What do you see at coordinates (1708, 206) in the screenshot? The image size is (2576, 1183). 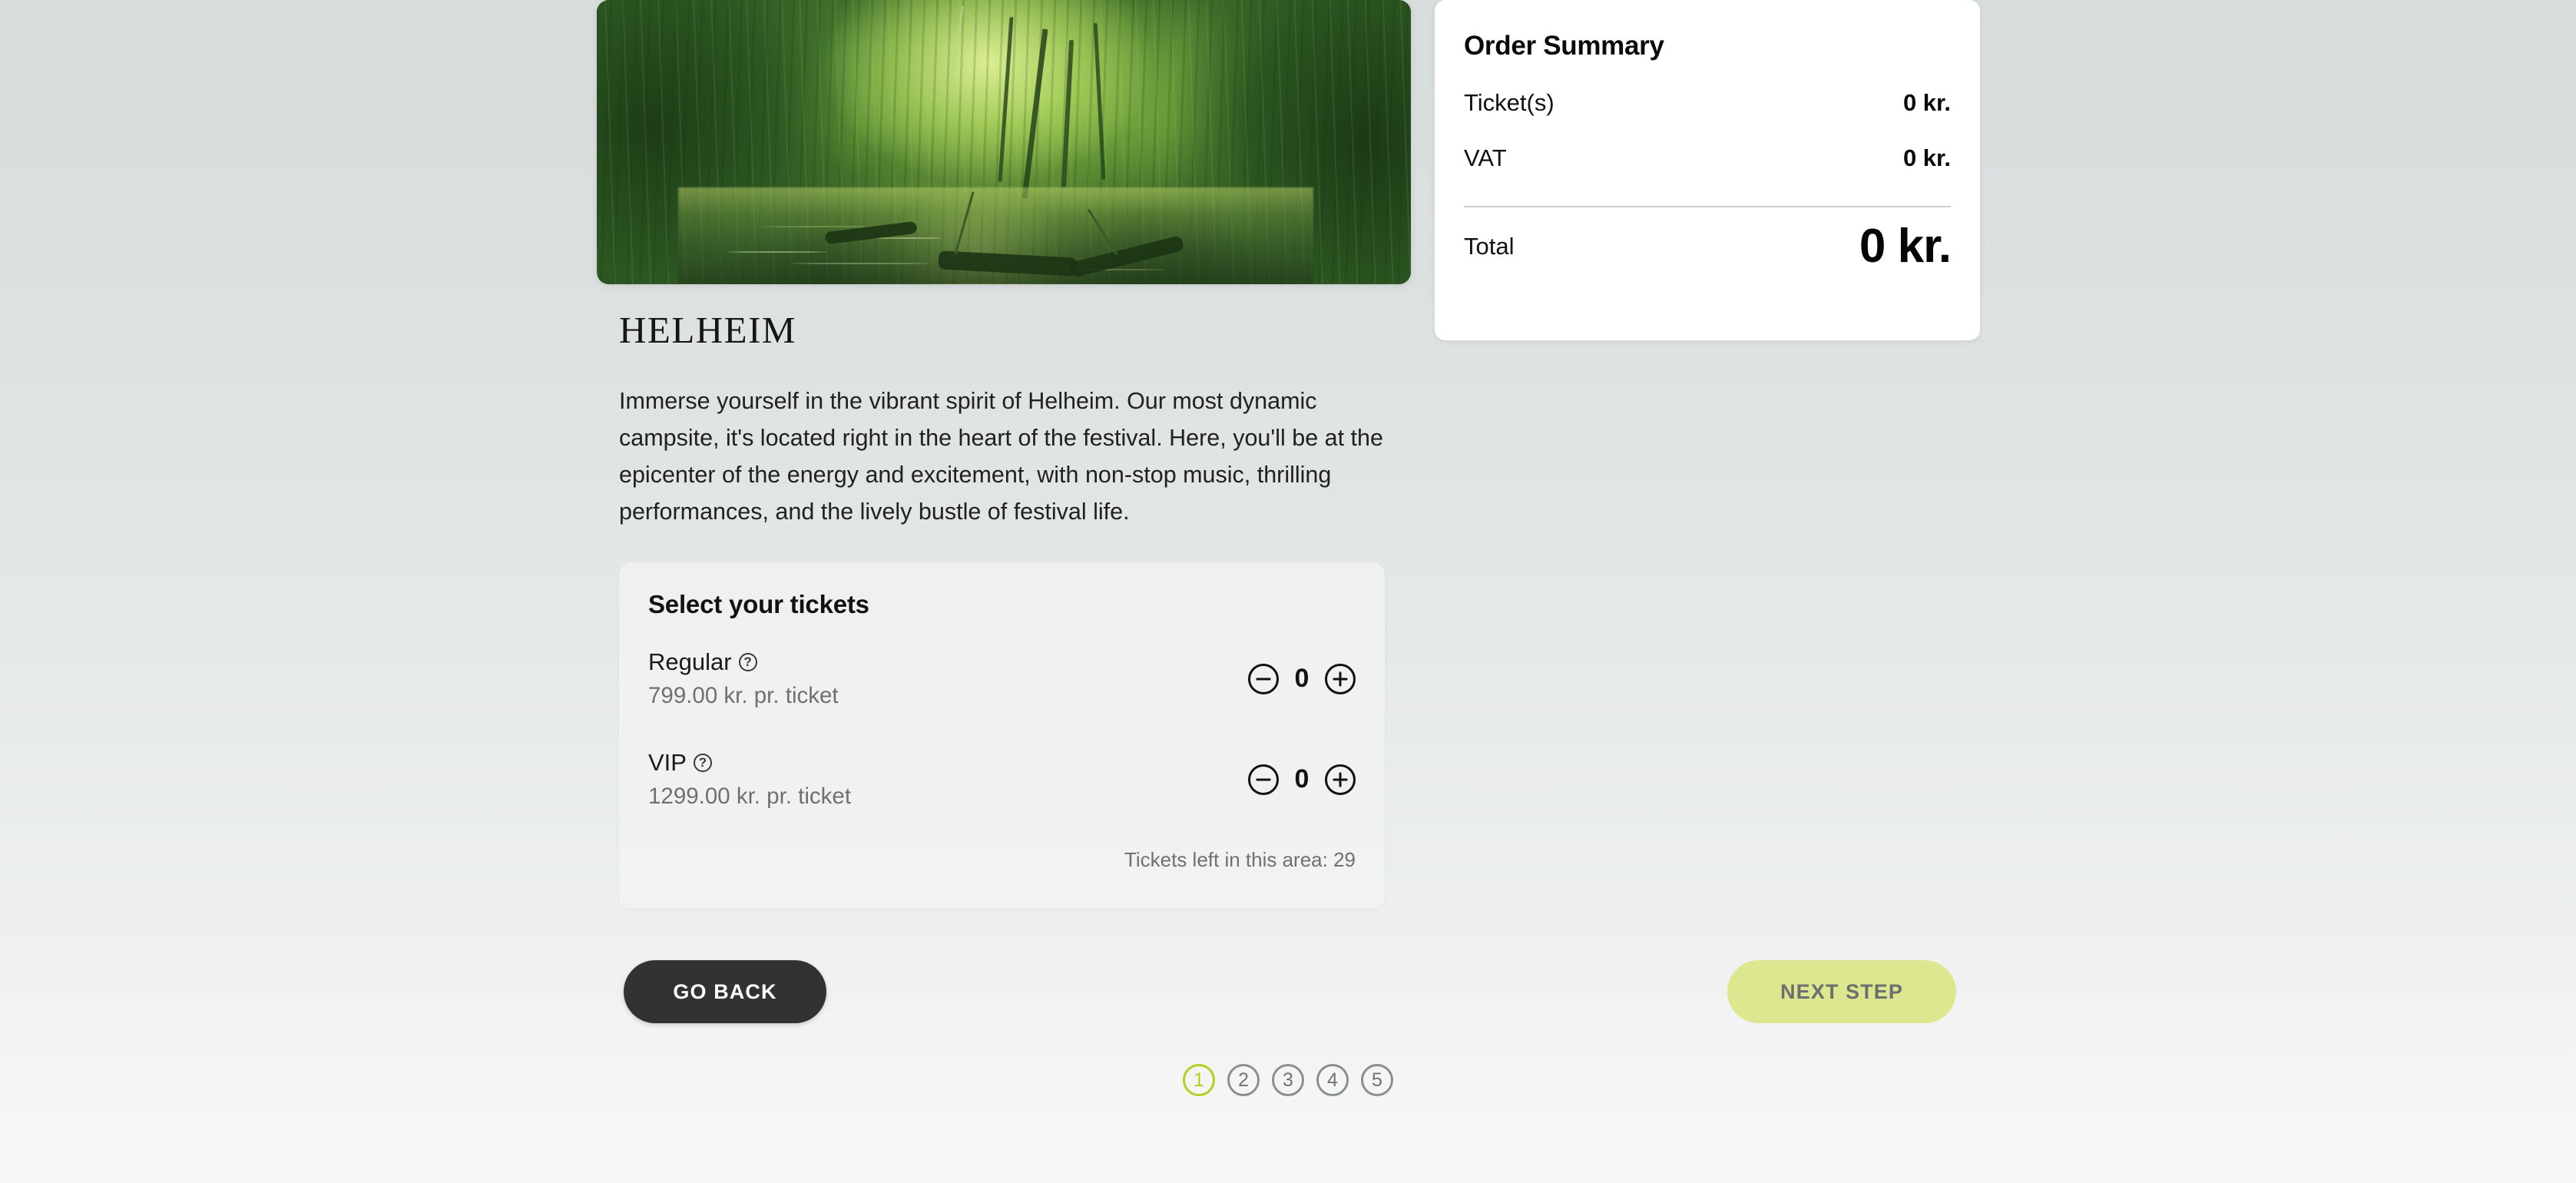 I see `summary-divider` at bounding box center [1708, 206].